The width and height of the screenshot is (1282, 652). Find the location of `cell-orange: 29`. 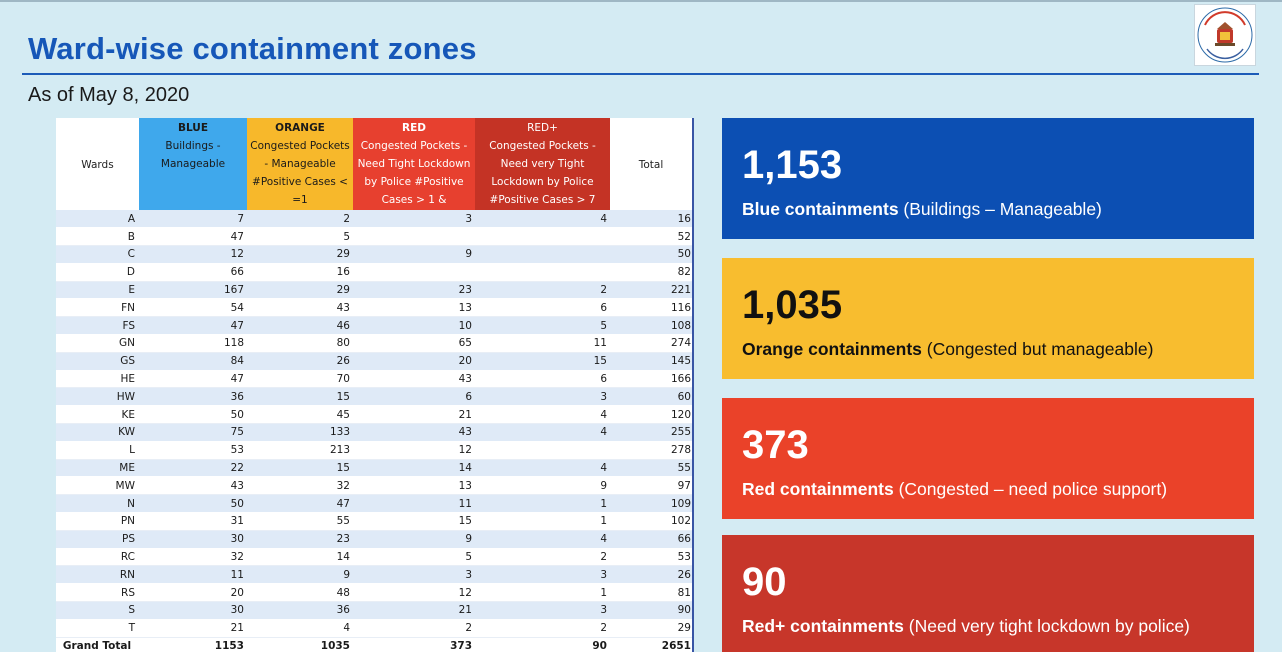

cell-orange: 29 is located at coordinates (300, 254).